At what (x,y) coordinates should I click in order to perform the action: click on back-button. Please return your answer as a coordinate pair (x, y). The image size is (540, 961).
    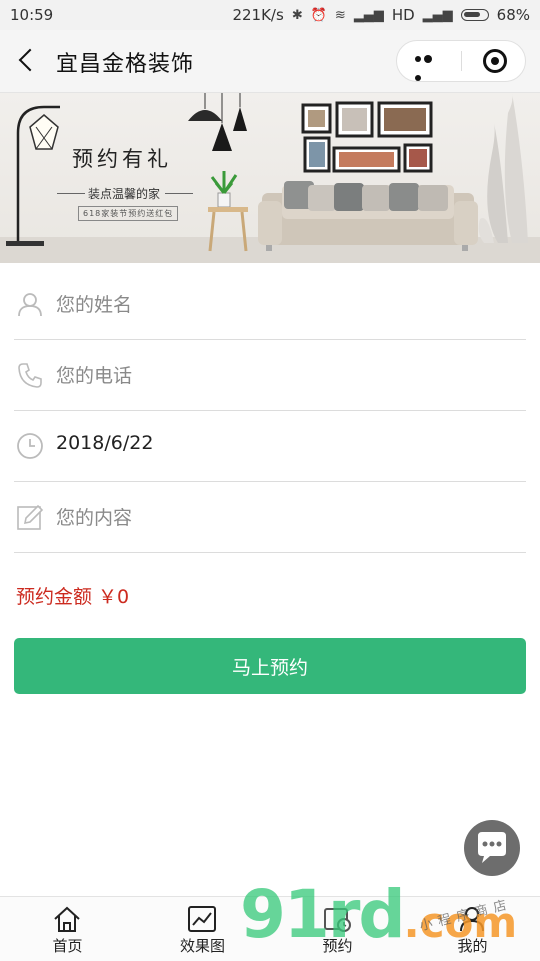
    Looking at the image, I should click on (28, 60).